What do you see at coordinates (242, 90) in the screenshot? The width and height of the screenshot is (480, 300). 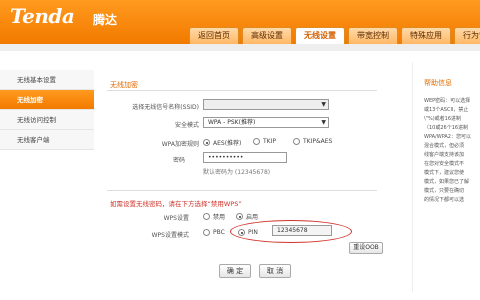 I see `section-divider` at bounding box center [242, 90].